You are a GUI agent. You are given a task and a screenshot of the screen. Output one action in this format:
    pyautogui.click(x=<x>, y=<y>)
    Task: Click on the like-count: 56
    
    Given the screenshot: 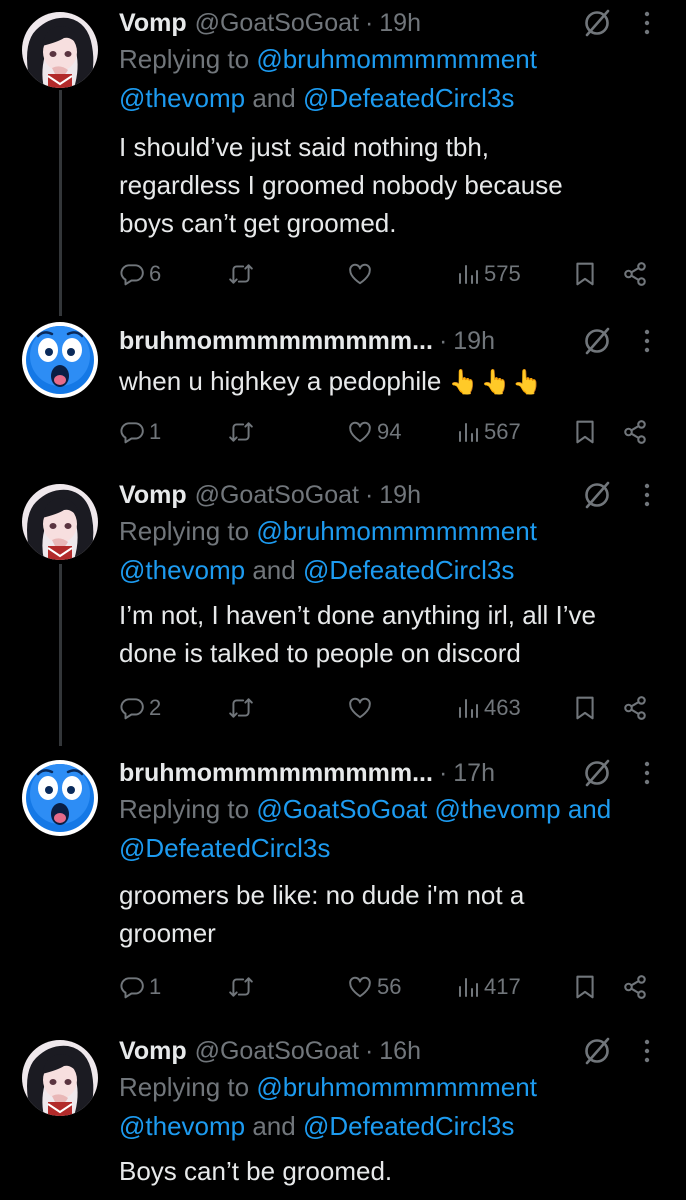 What is the action you would take?
    pyautogui.click(x=389, y=986)
    